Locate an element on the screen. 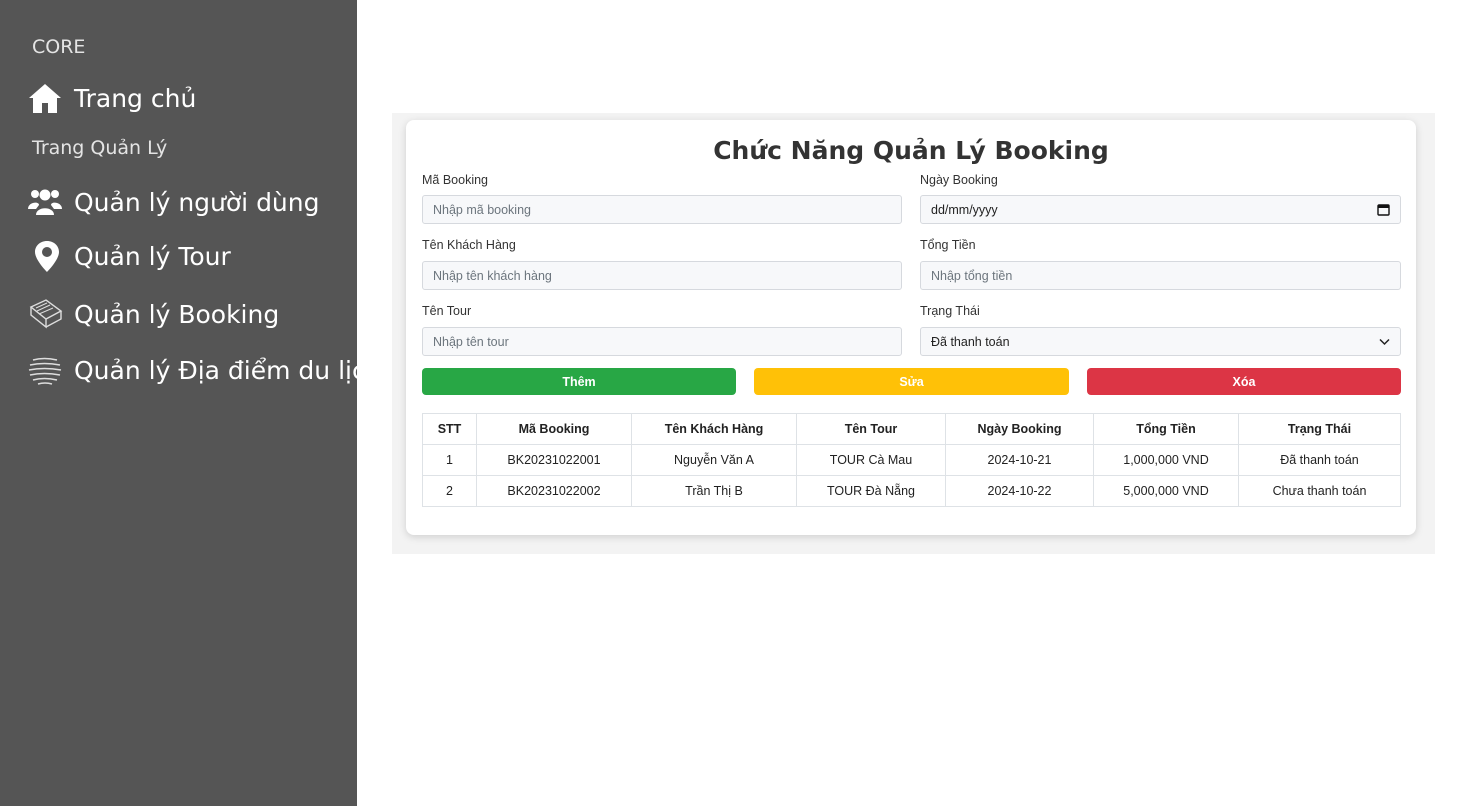 The height and width of the screenshot is (806, 1462). delete-button: Xóa is located at coordinates (1244, 381).